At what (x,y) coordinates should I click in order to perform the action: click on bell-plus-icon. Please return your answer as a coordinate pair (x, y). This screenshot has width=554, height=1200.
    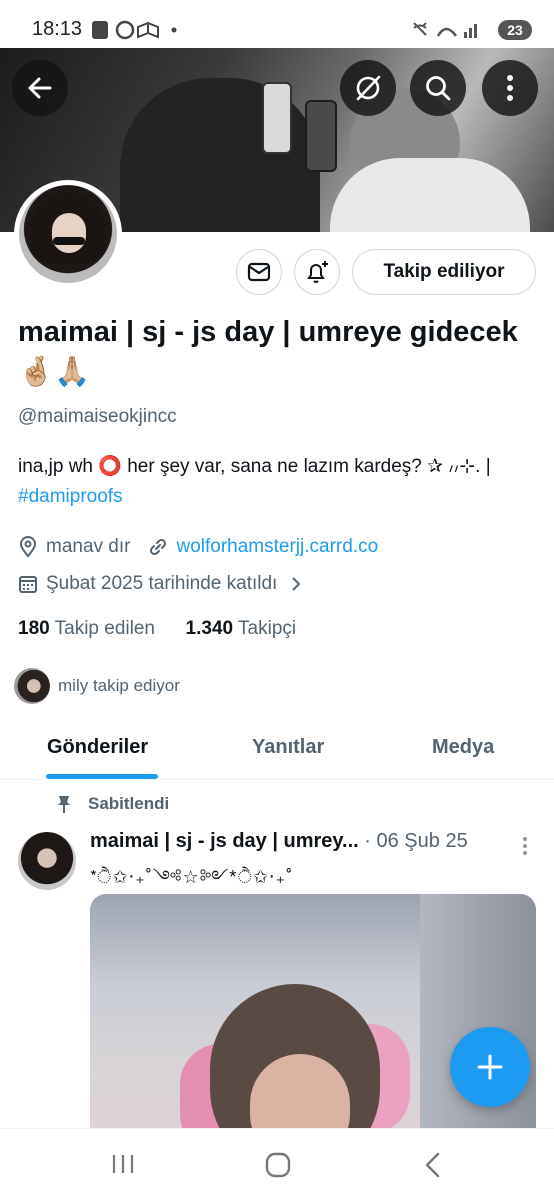
    Looking at the image, I should click on (317, 272).